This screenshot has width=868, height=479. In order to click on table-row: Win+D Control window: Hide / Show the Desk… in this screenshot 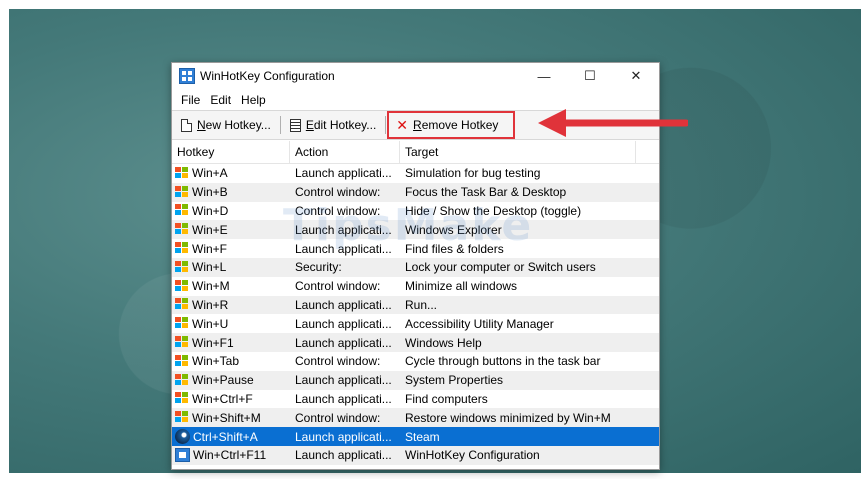, I will do `click(415, 211)`.